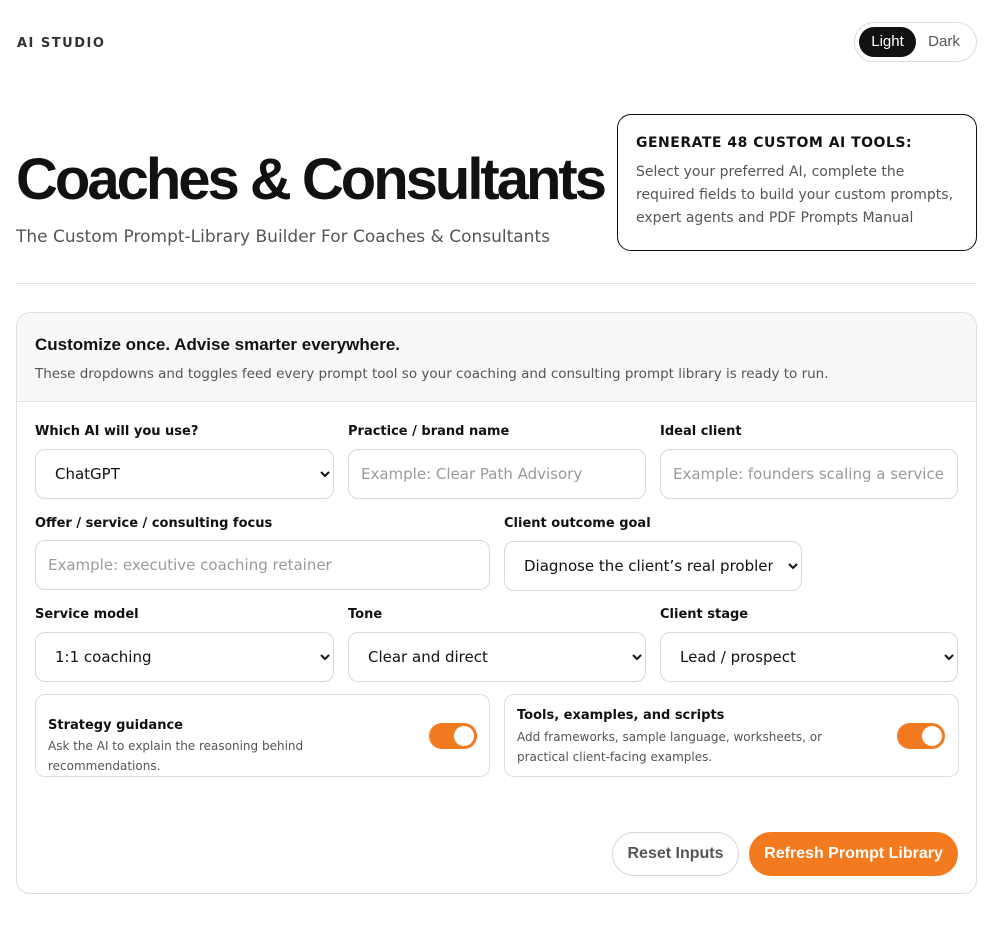 Image resolution: width=990 pixels, height=930 pixels. I want to click on brand-name-input, so click(497, 474).